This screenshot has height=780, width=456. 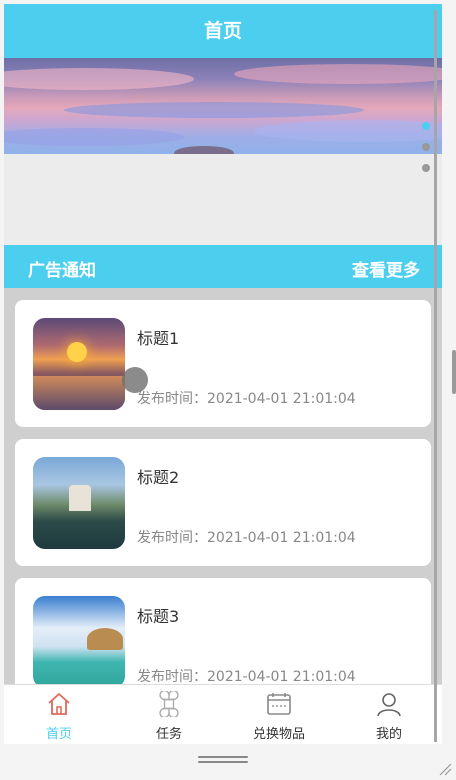 I want to click on user-icon, so click(x=389, y=705).